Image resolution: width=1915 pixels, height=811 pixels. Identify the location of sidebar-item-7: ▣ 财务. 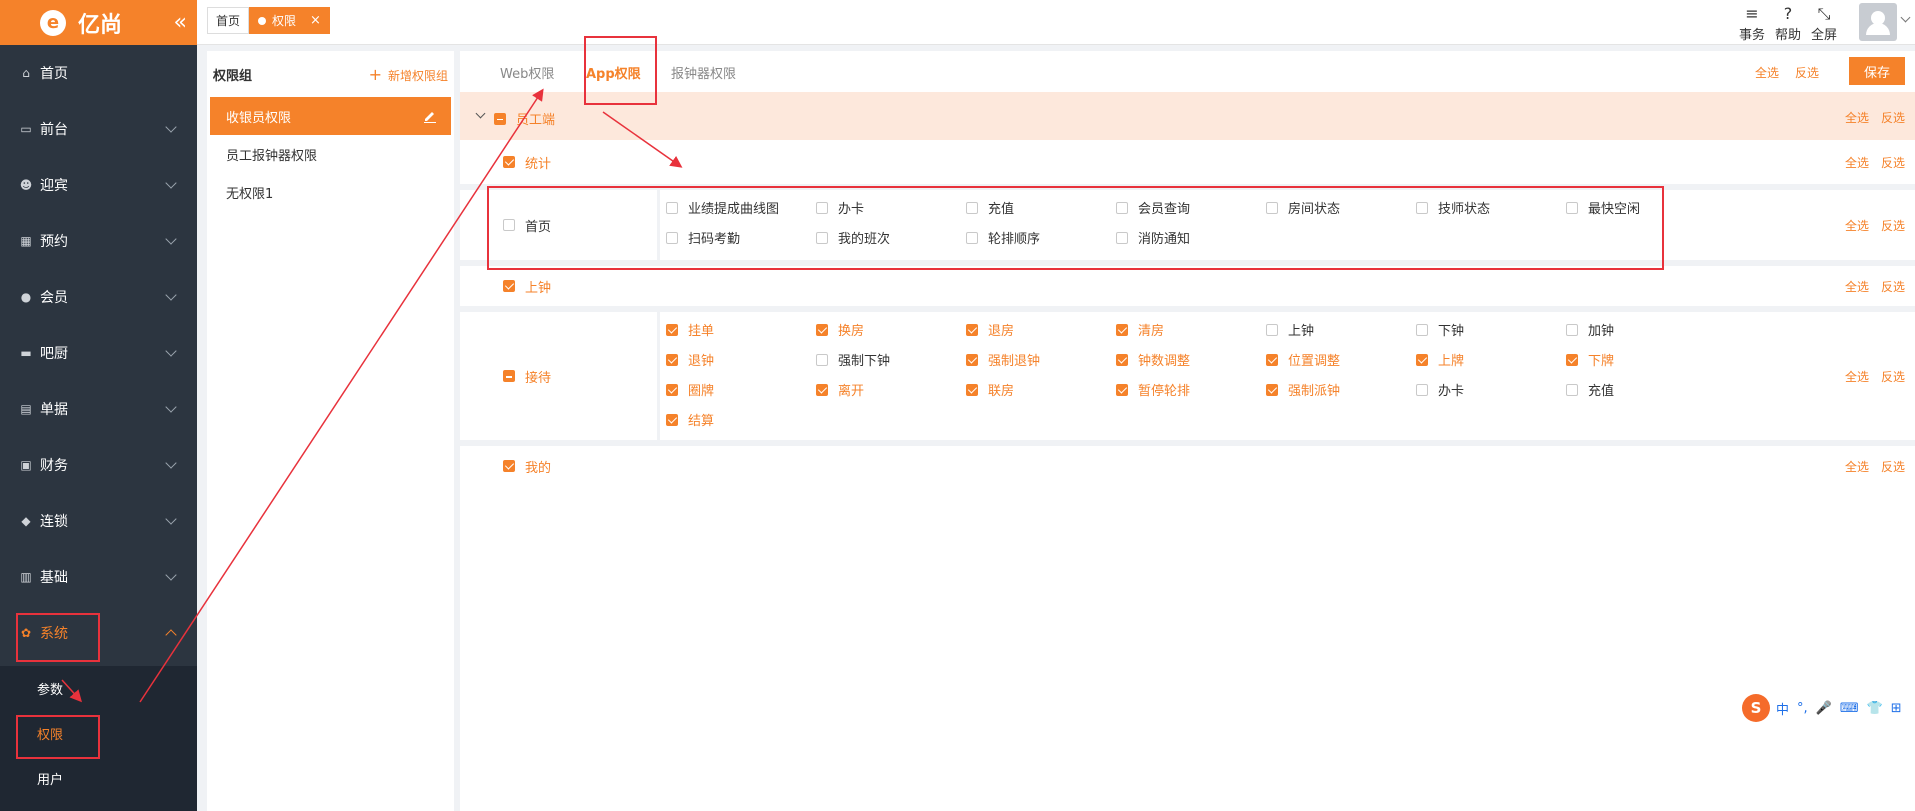
(98, 465).